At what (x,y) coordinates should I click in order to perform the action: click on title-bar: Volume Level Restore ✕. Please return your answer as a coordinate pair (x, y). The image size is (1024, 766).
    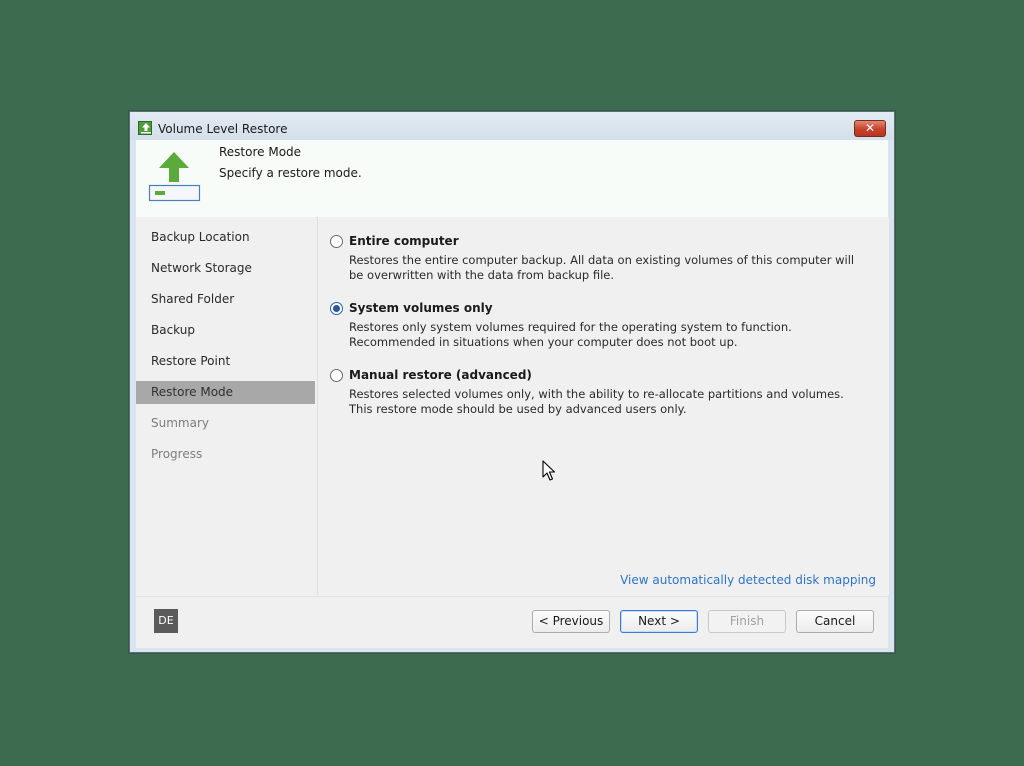
    Looking at the image, I should click on (512, 126).